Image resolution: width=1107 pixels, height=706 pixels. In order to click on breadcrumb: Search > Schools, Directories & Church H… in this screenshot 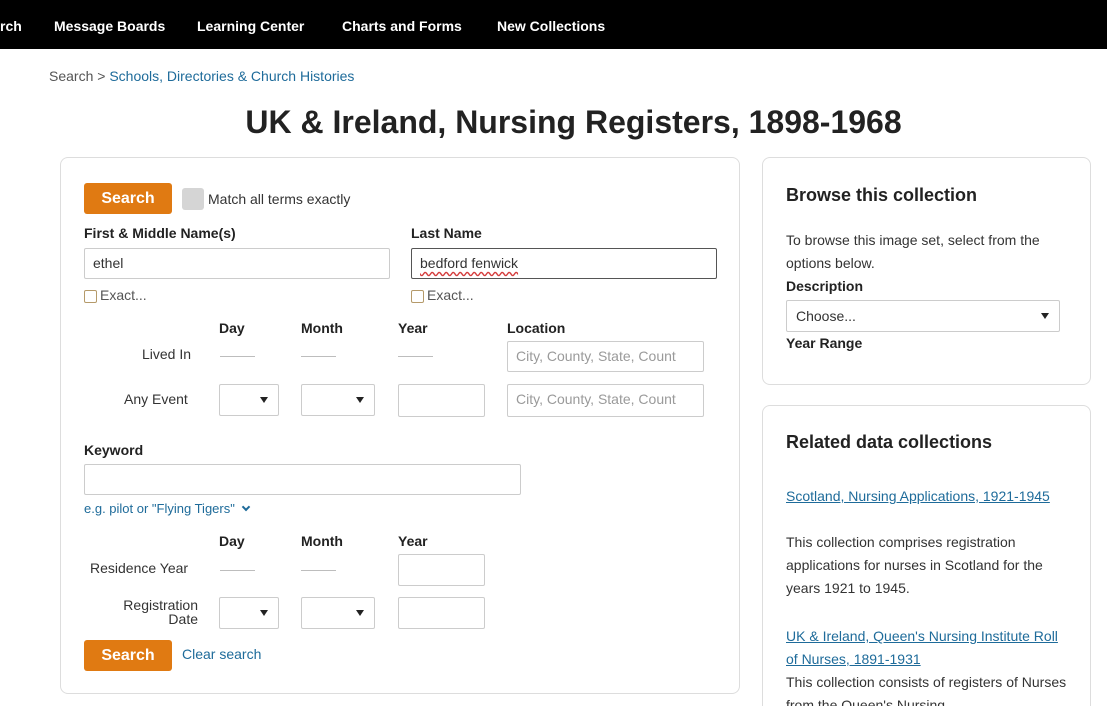, I will do `click(201, 76)`.